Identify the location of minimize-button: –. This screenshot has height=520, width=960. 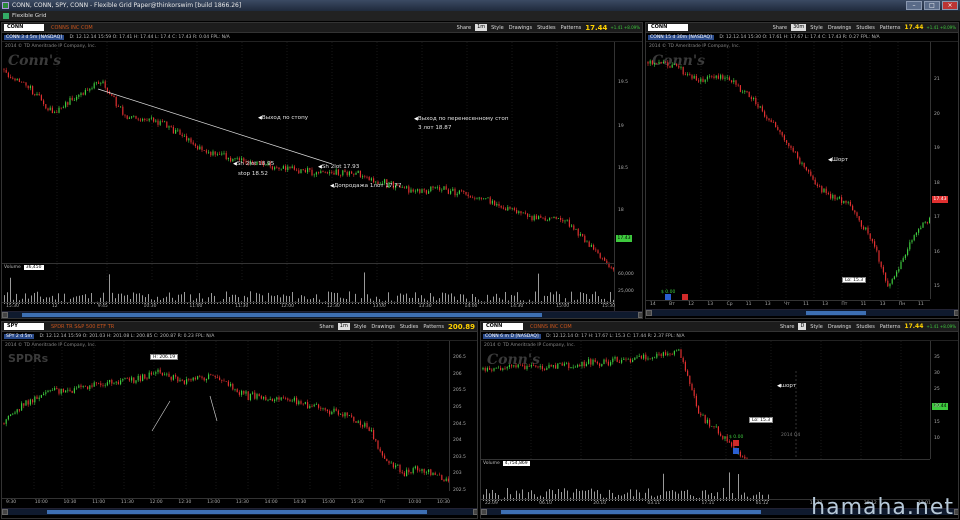
(914, 5).